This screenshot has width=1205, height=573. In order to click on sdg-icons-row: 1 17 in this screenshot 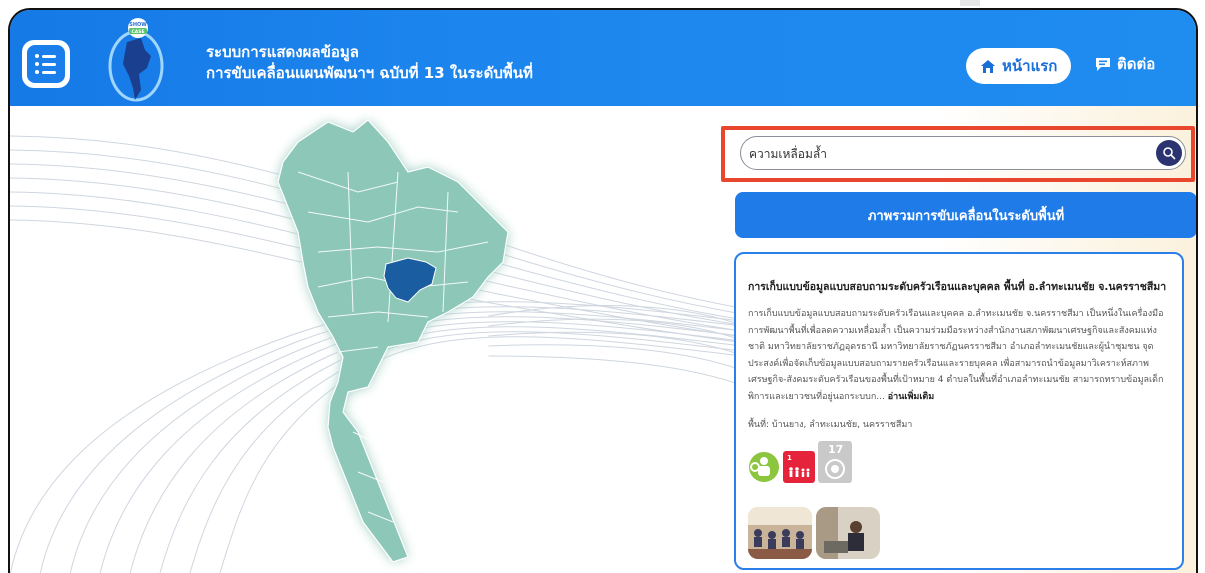, I will do `click(959, 462)`.